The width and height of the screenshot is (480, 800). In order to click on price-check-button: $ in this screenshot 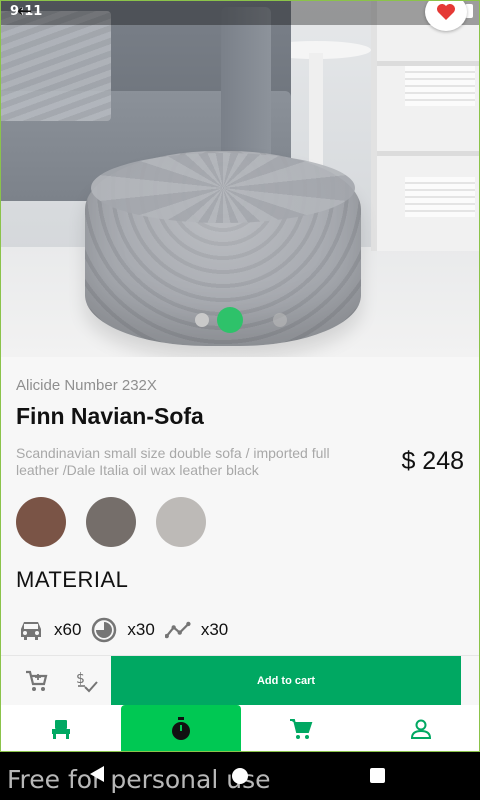, I will do `click(86, 681)`.